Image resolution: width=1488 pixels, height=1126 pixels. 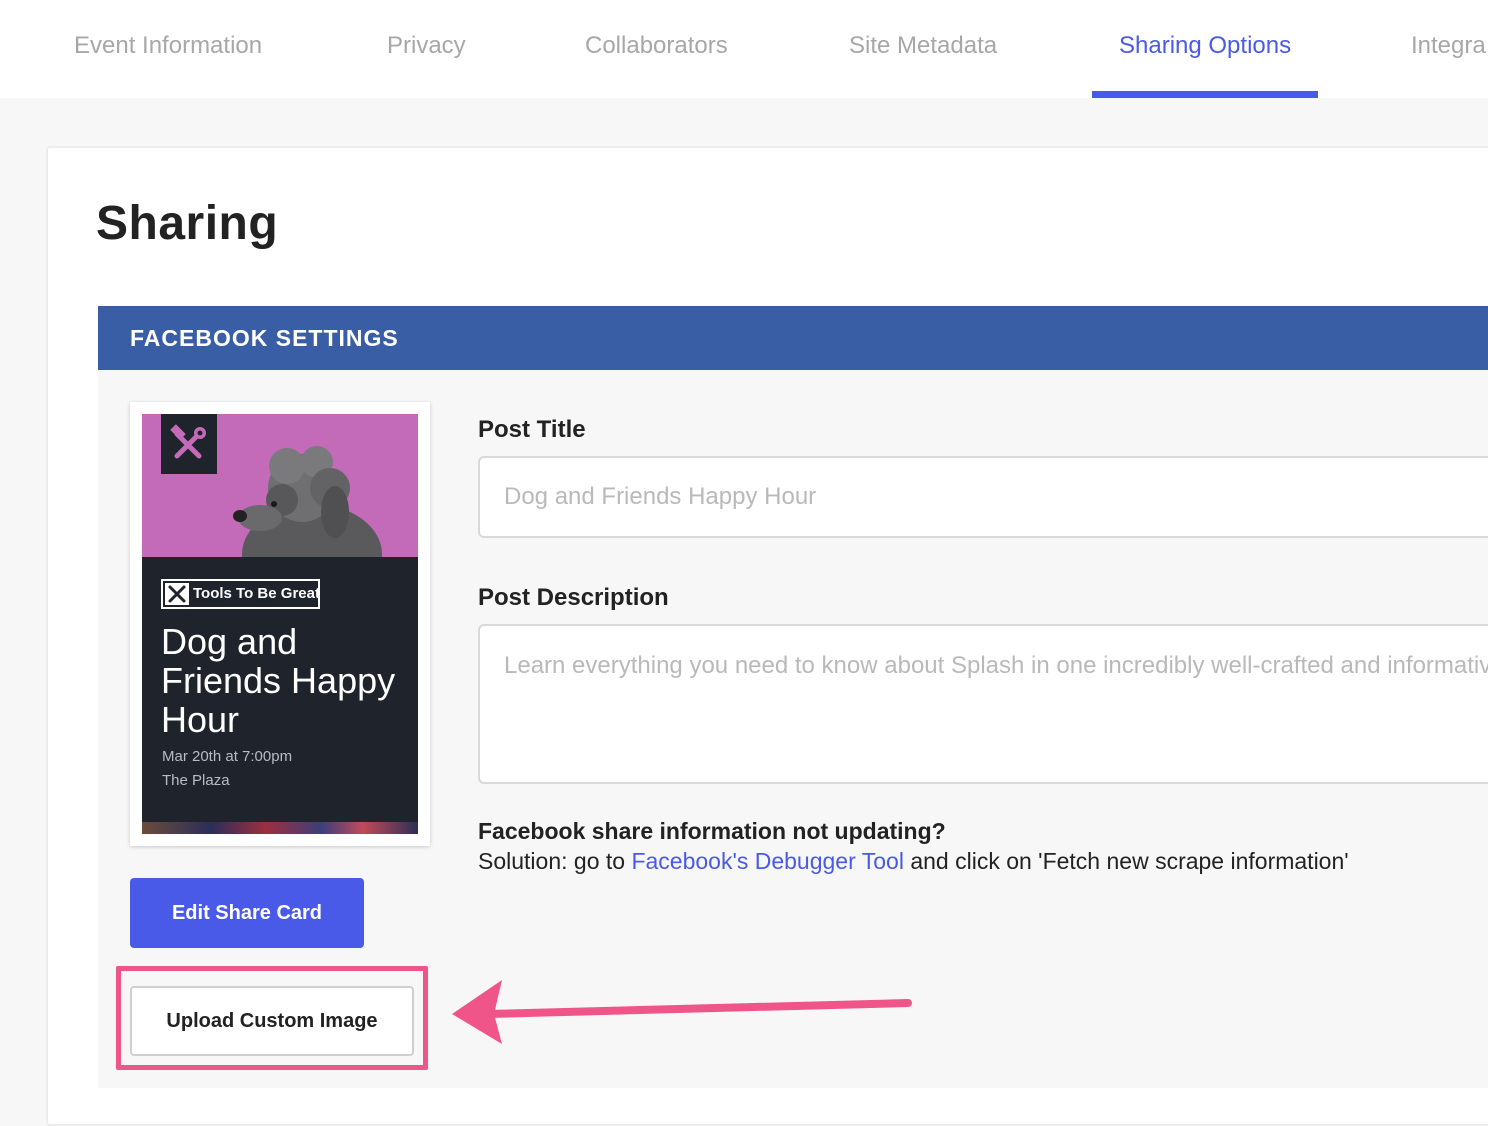 What do you see at coordinates (712, 831) in the screenshot?
I see `help-heading: Facebook share information not updating?` at bounding box center [712, 831].